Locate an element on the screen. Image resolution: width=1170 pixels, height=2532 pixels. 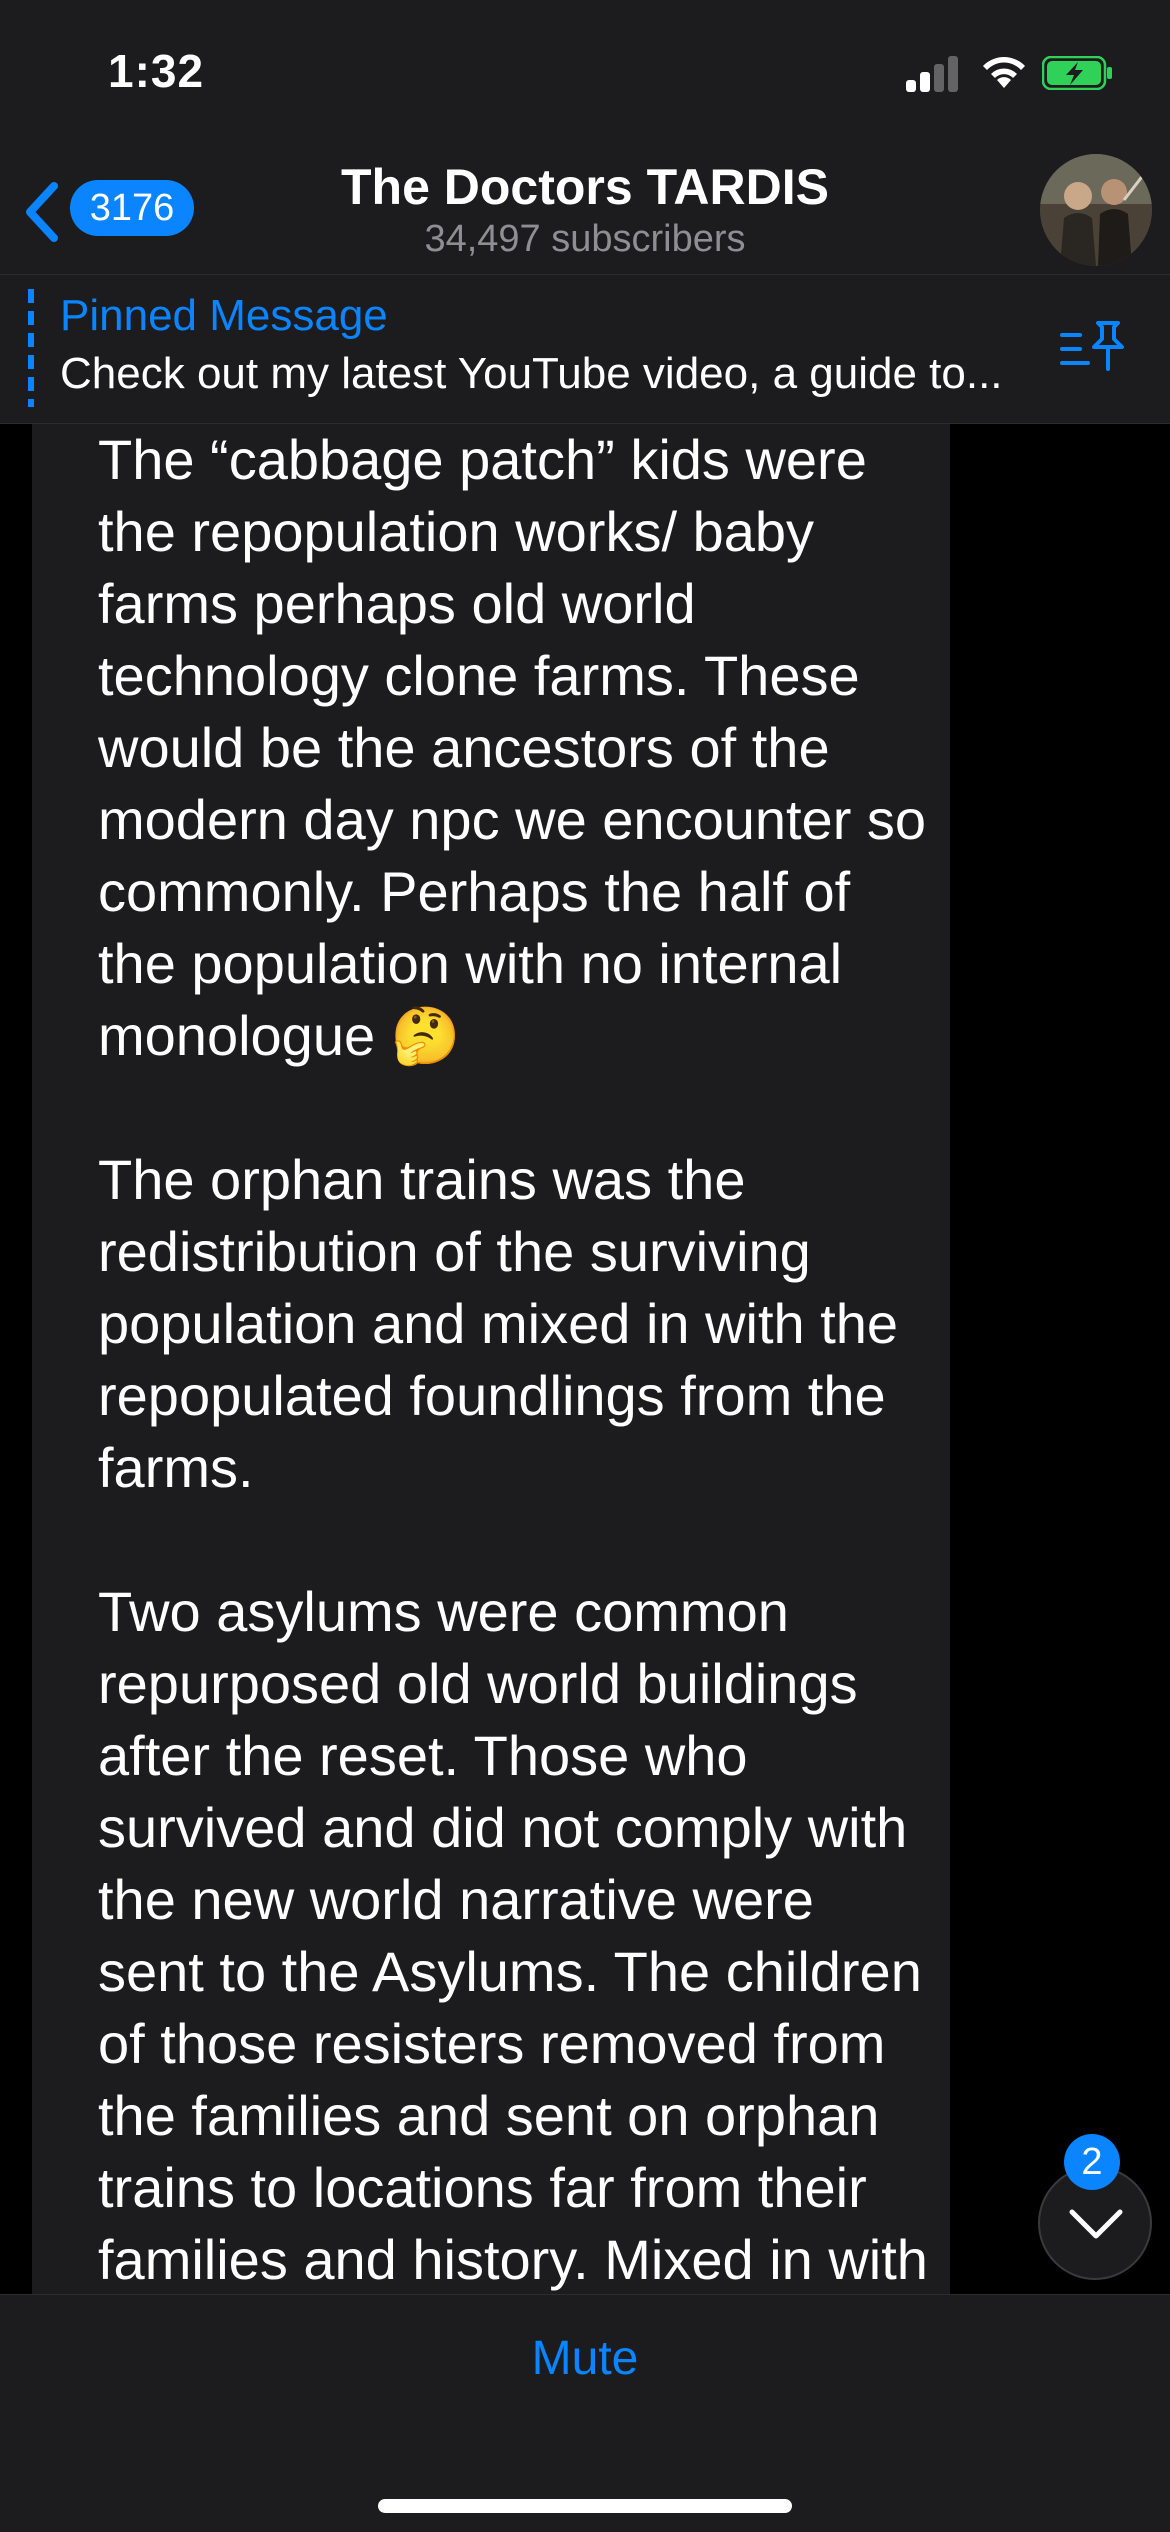
wifi-icon is located at coordinates (1004, 72).